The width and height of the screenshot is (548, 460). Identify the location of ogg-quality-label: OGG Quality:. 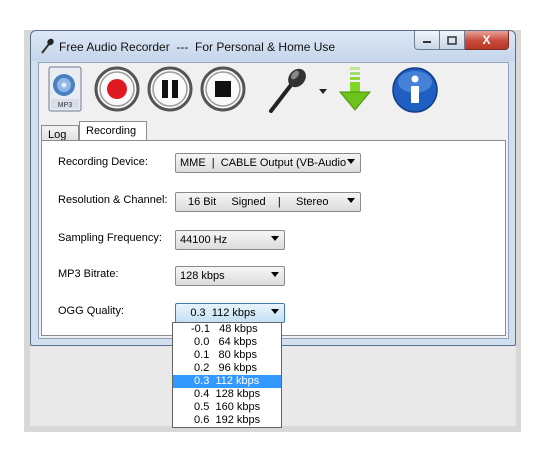
(91, 311).